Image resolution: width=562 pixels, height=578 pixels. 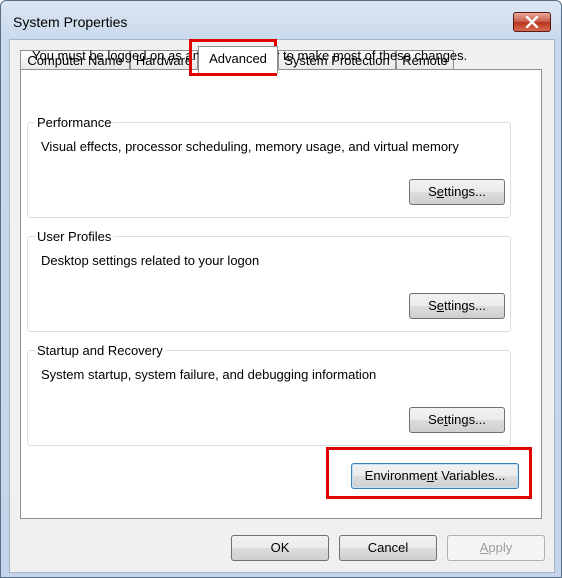 What do you see at coordinates (100, 350) in the screenshot?
I see `startup-recovery-group-label: Startup and Recovery` at bounding box center [100, 350].